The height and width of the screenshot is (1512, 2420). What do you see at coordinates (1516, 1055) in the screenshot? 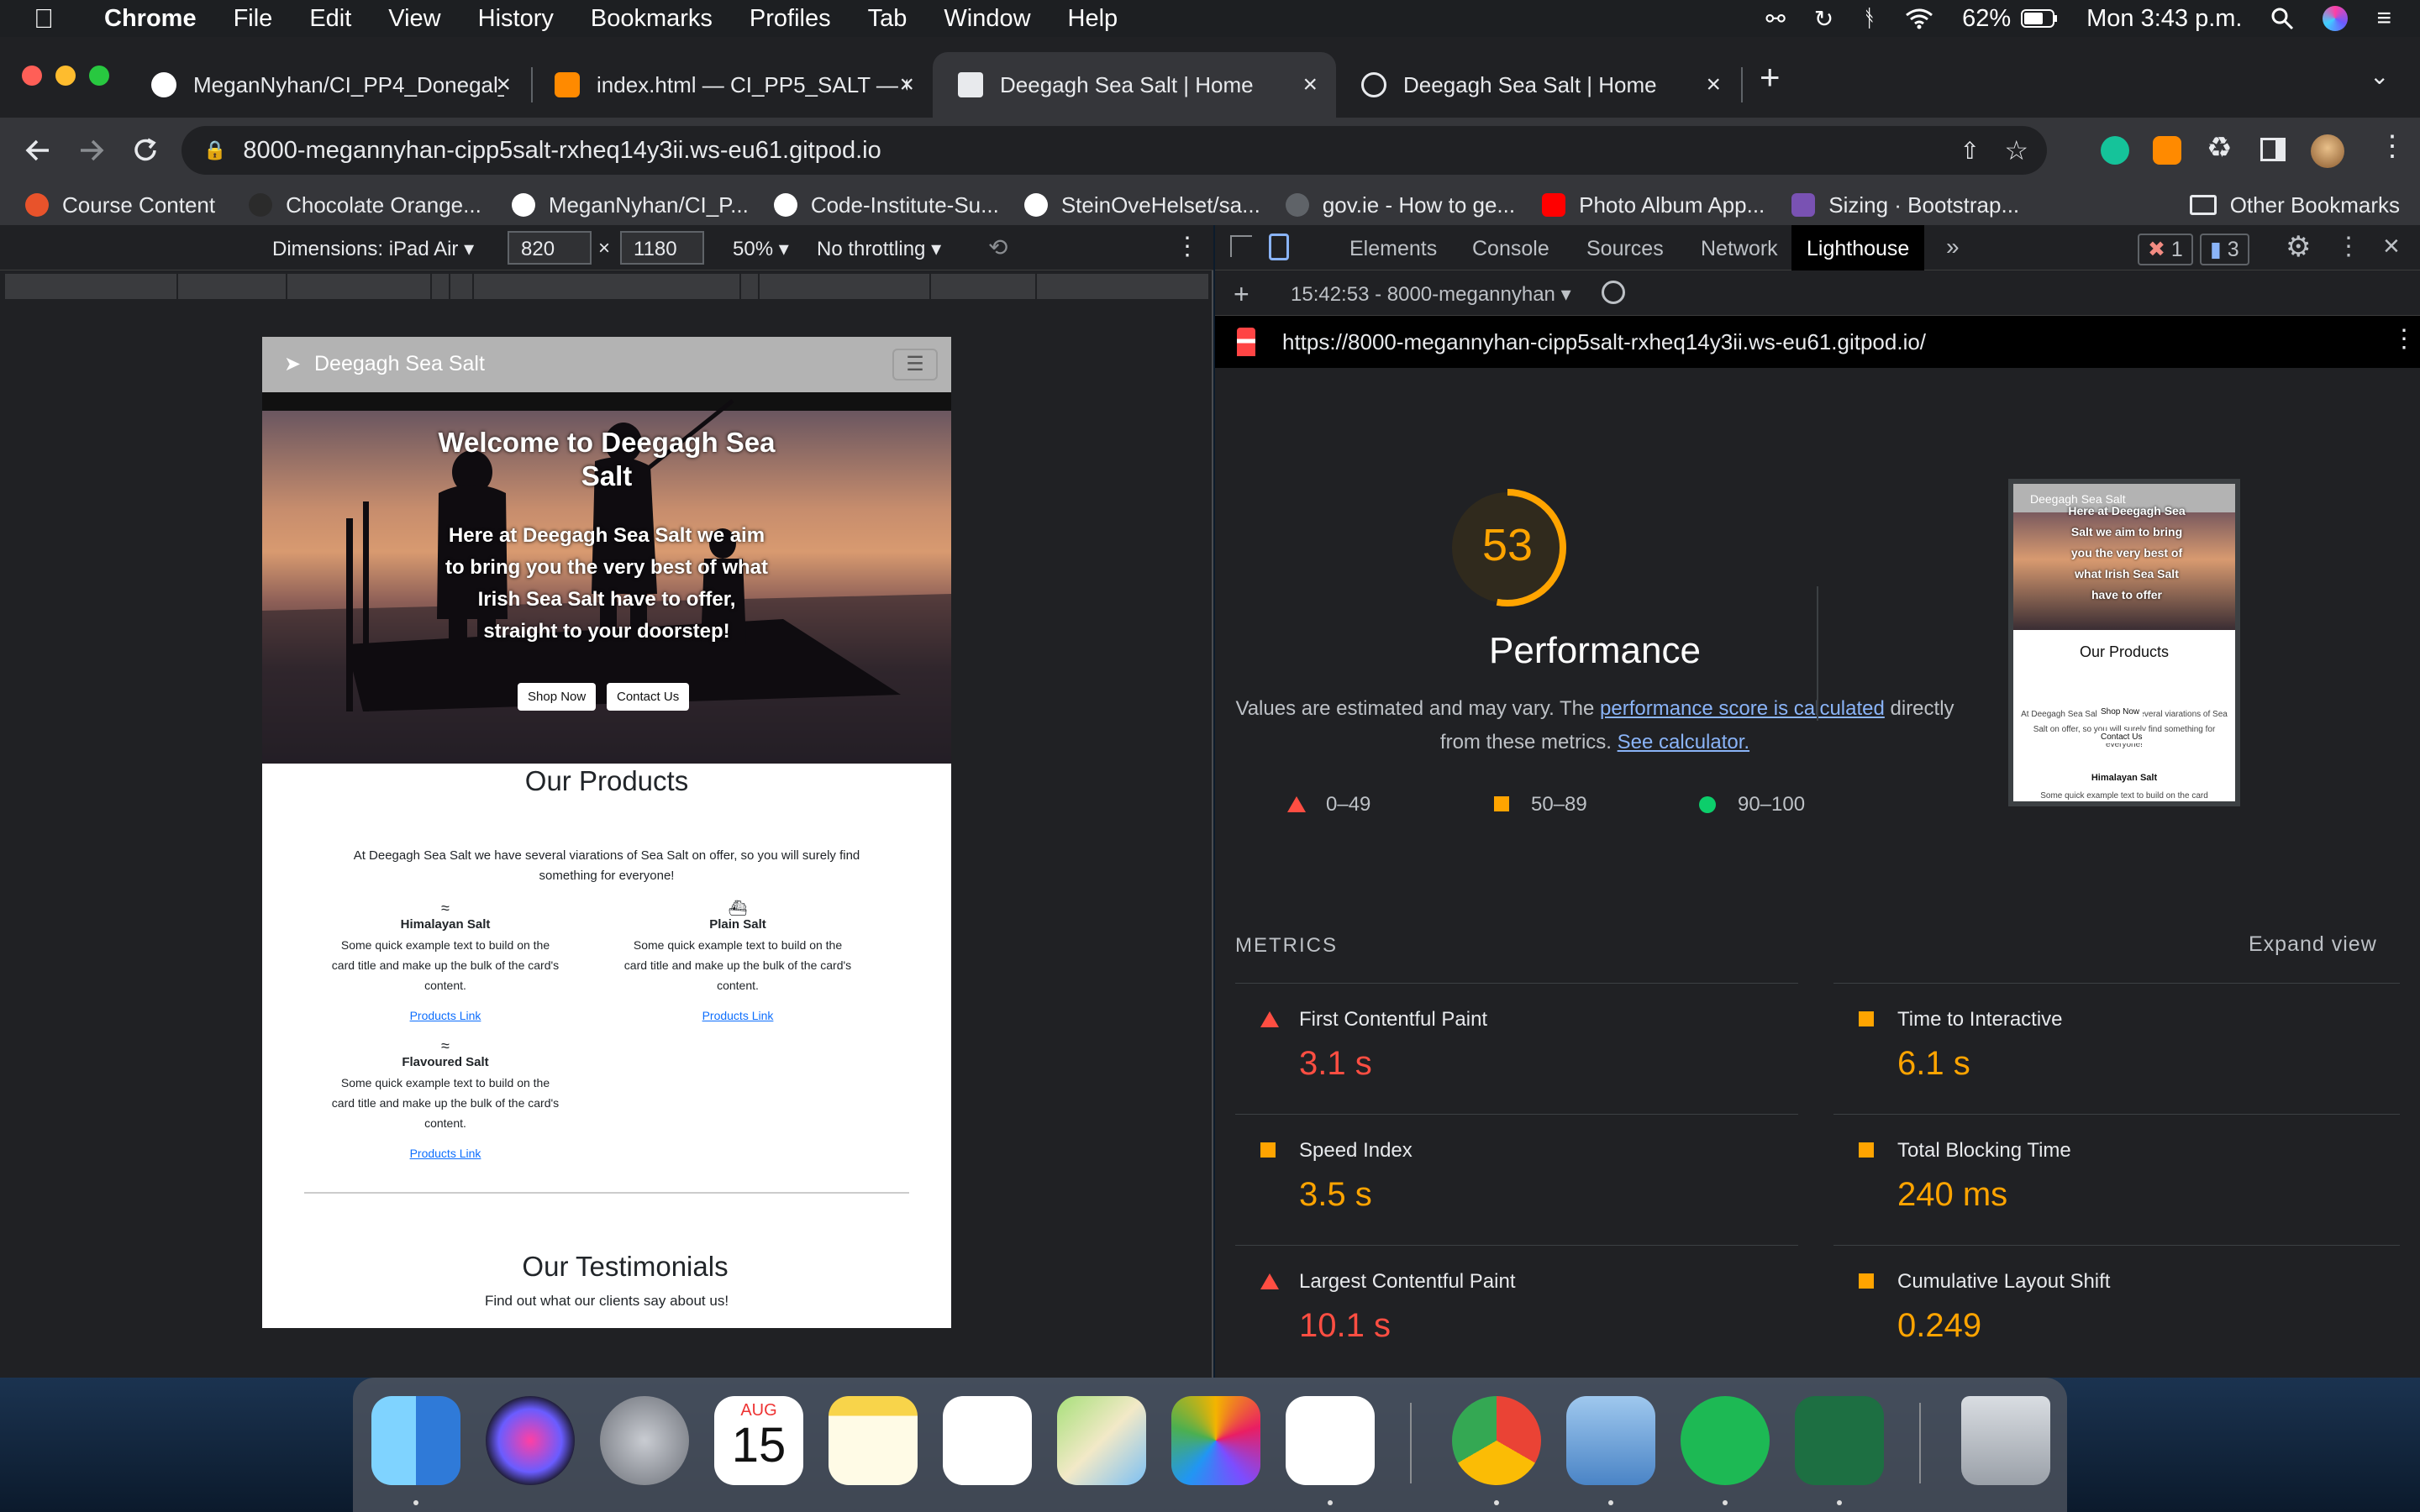
I see `metric-first-contentful-paint: First Contentful Paint 3.1 s` at bounding box center [1516, 1055].